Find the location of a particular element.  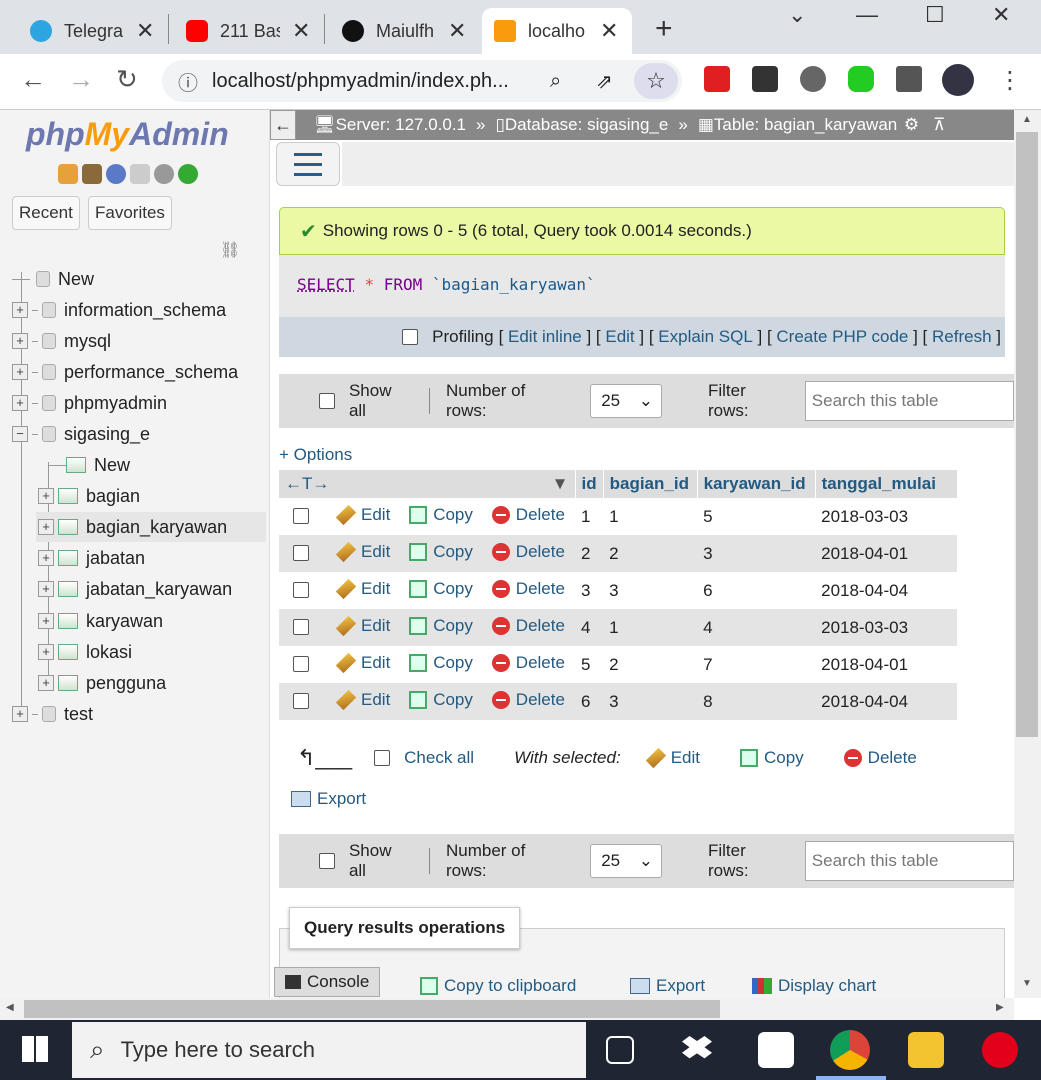

tree-item-test: + test is located at coordinates (52, 714).